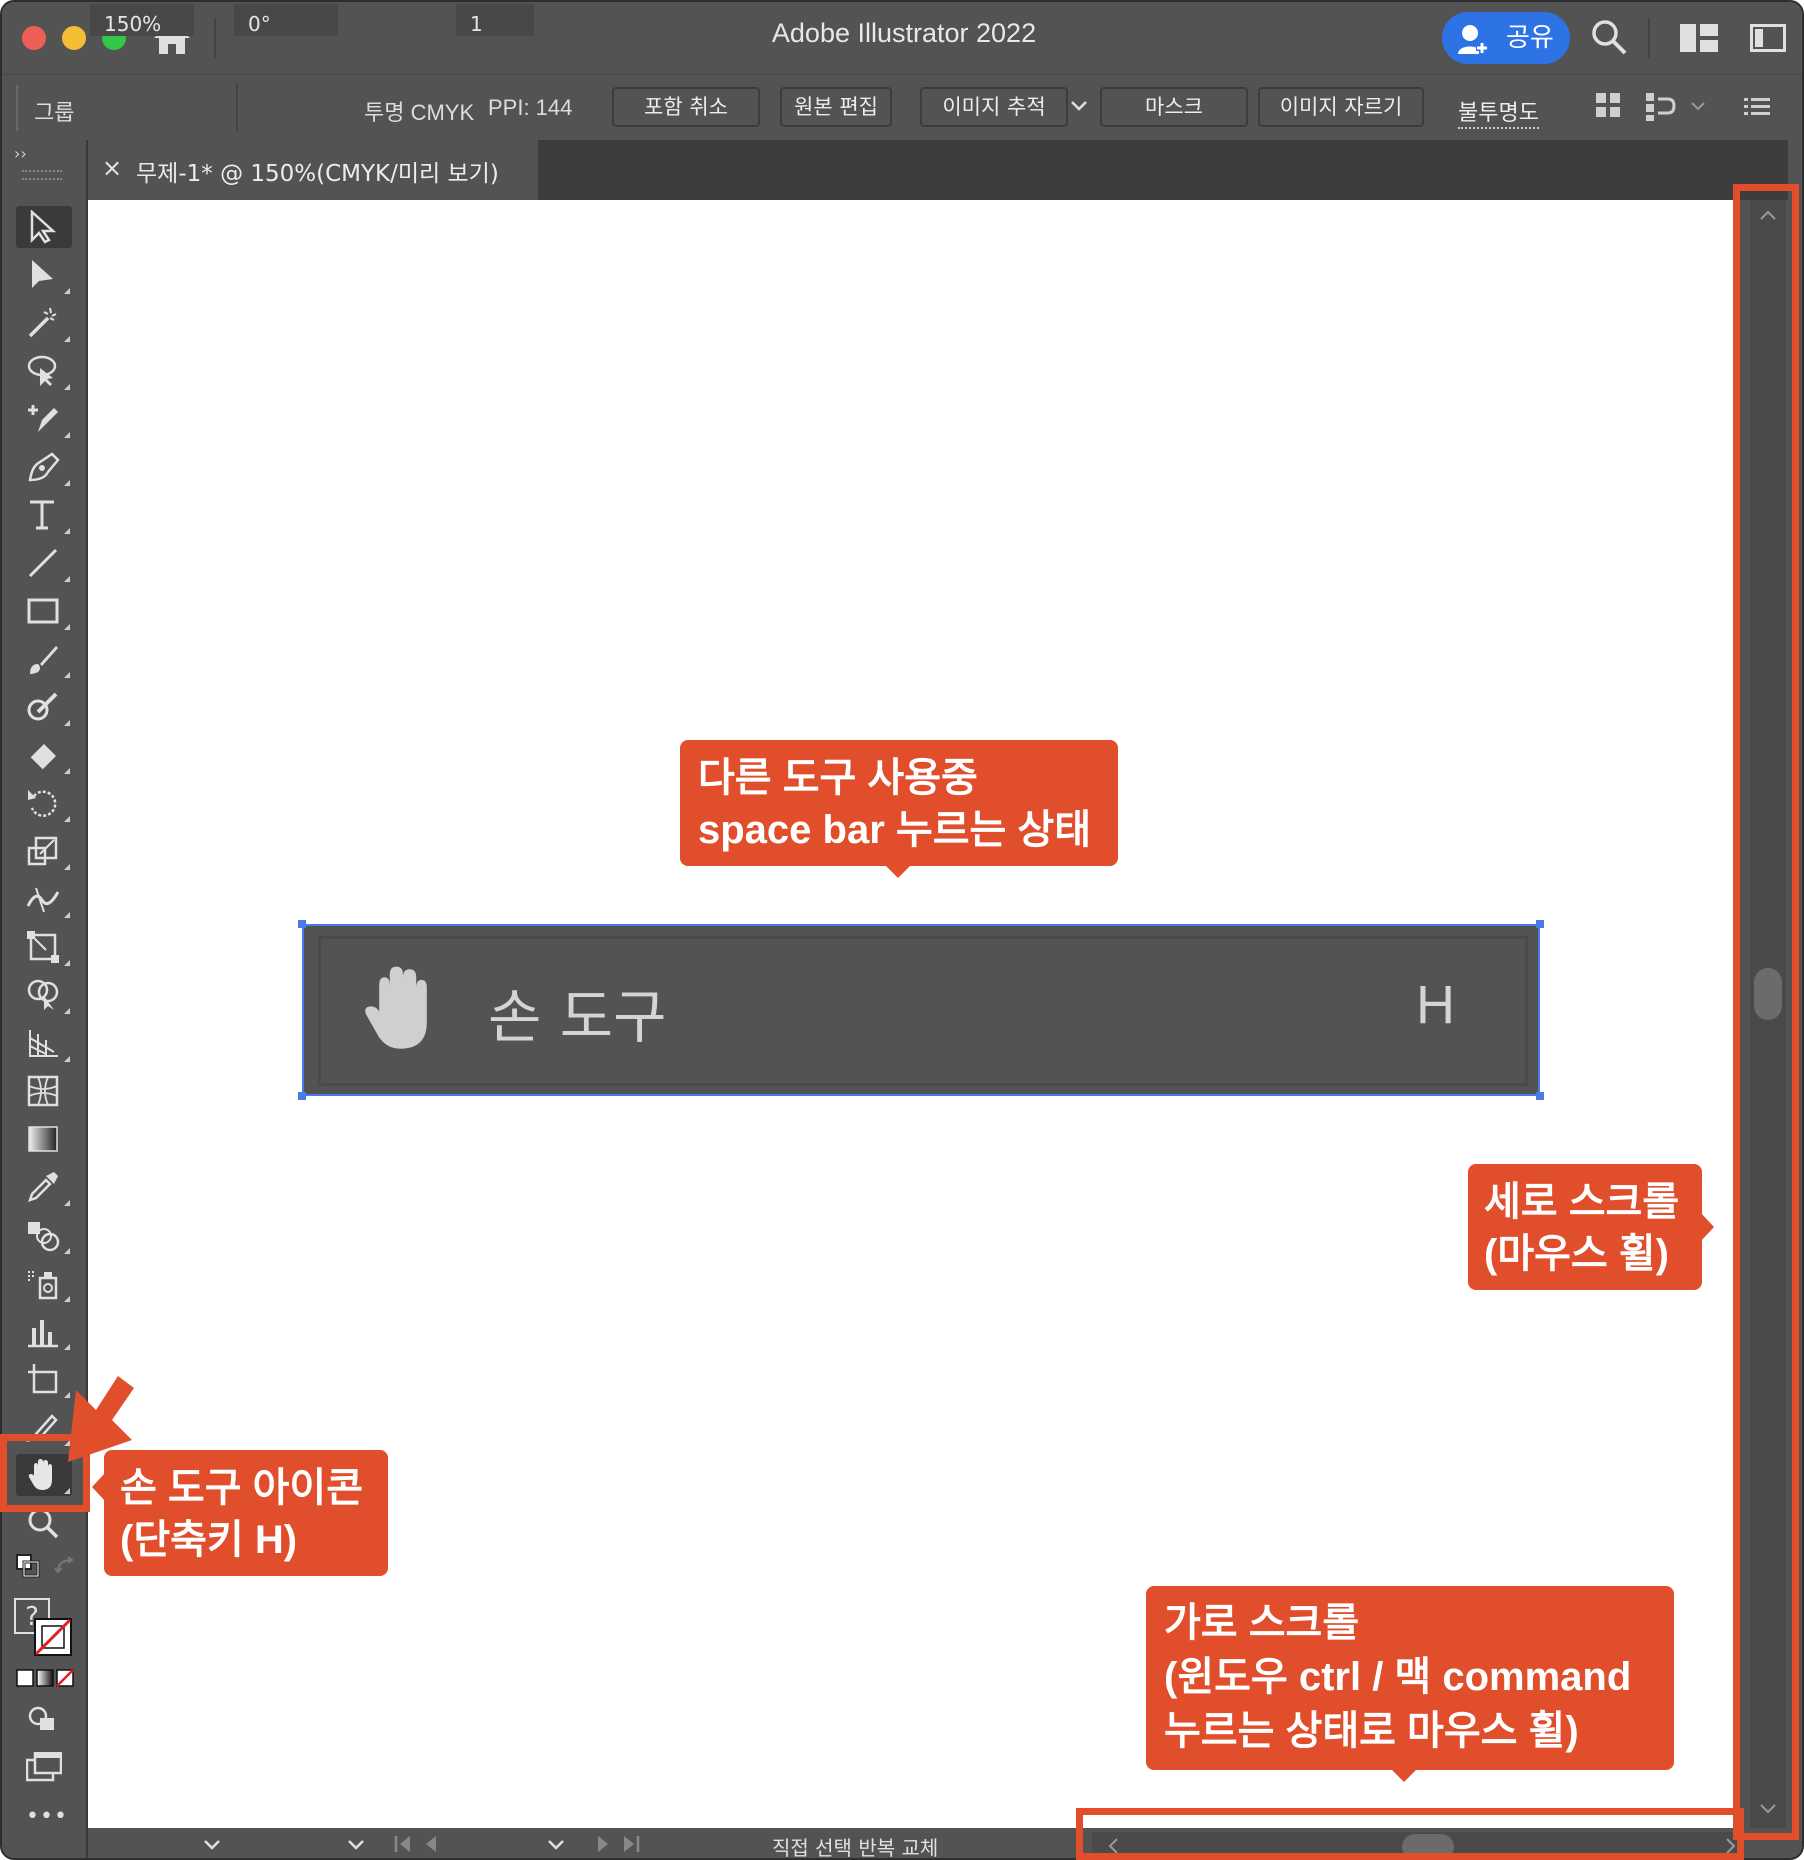 This screenshot has width=1804, height=1860. I want to click on control-divider, so click(237, 107).